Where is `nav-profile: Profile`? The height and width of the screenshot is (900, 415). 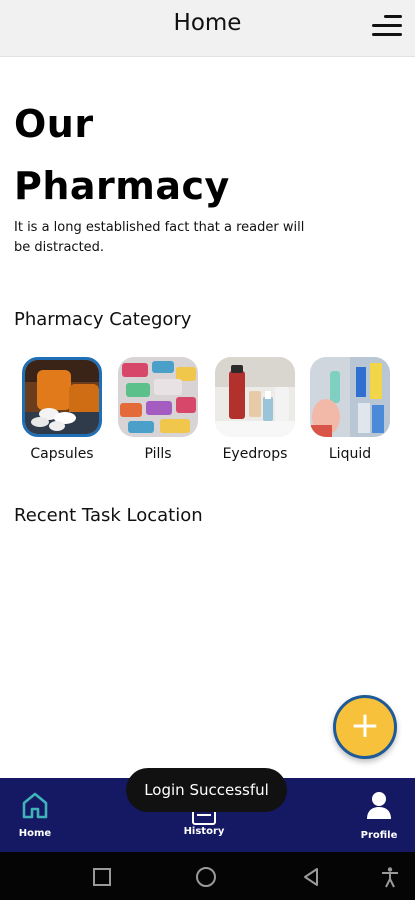
nav-profile: Profile is located at coordinates (379, 815).